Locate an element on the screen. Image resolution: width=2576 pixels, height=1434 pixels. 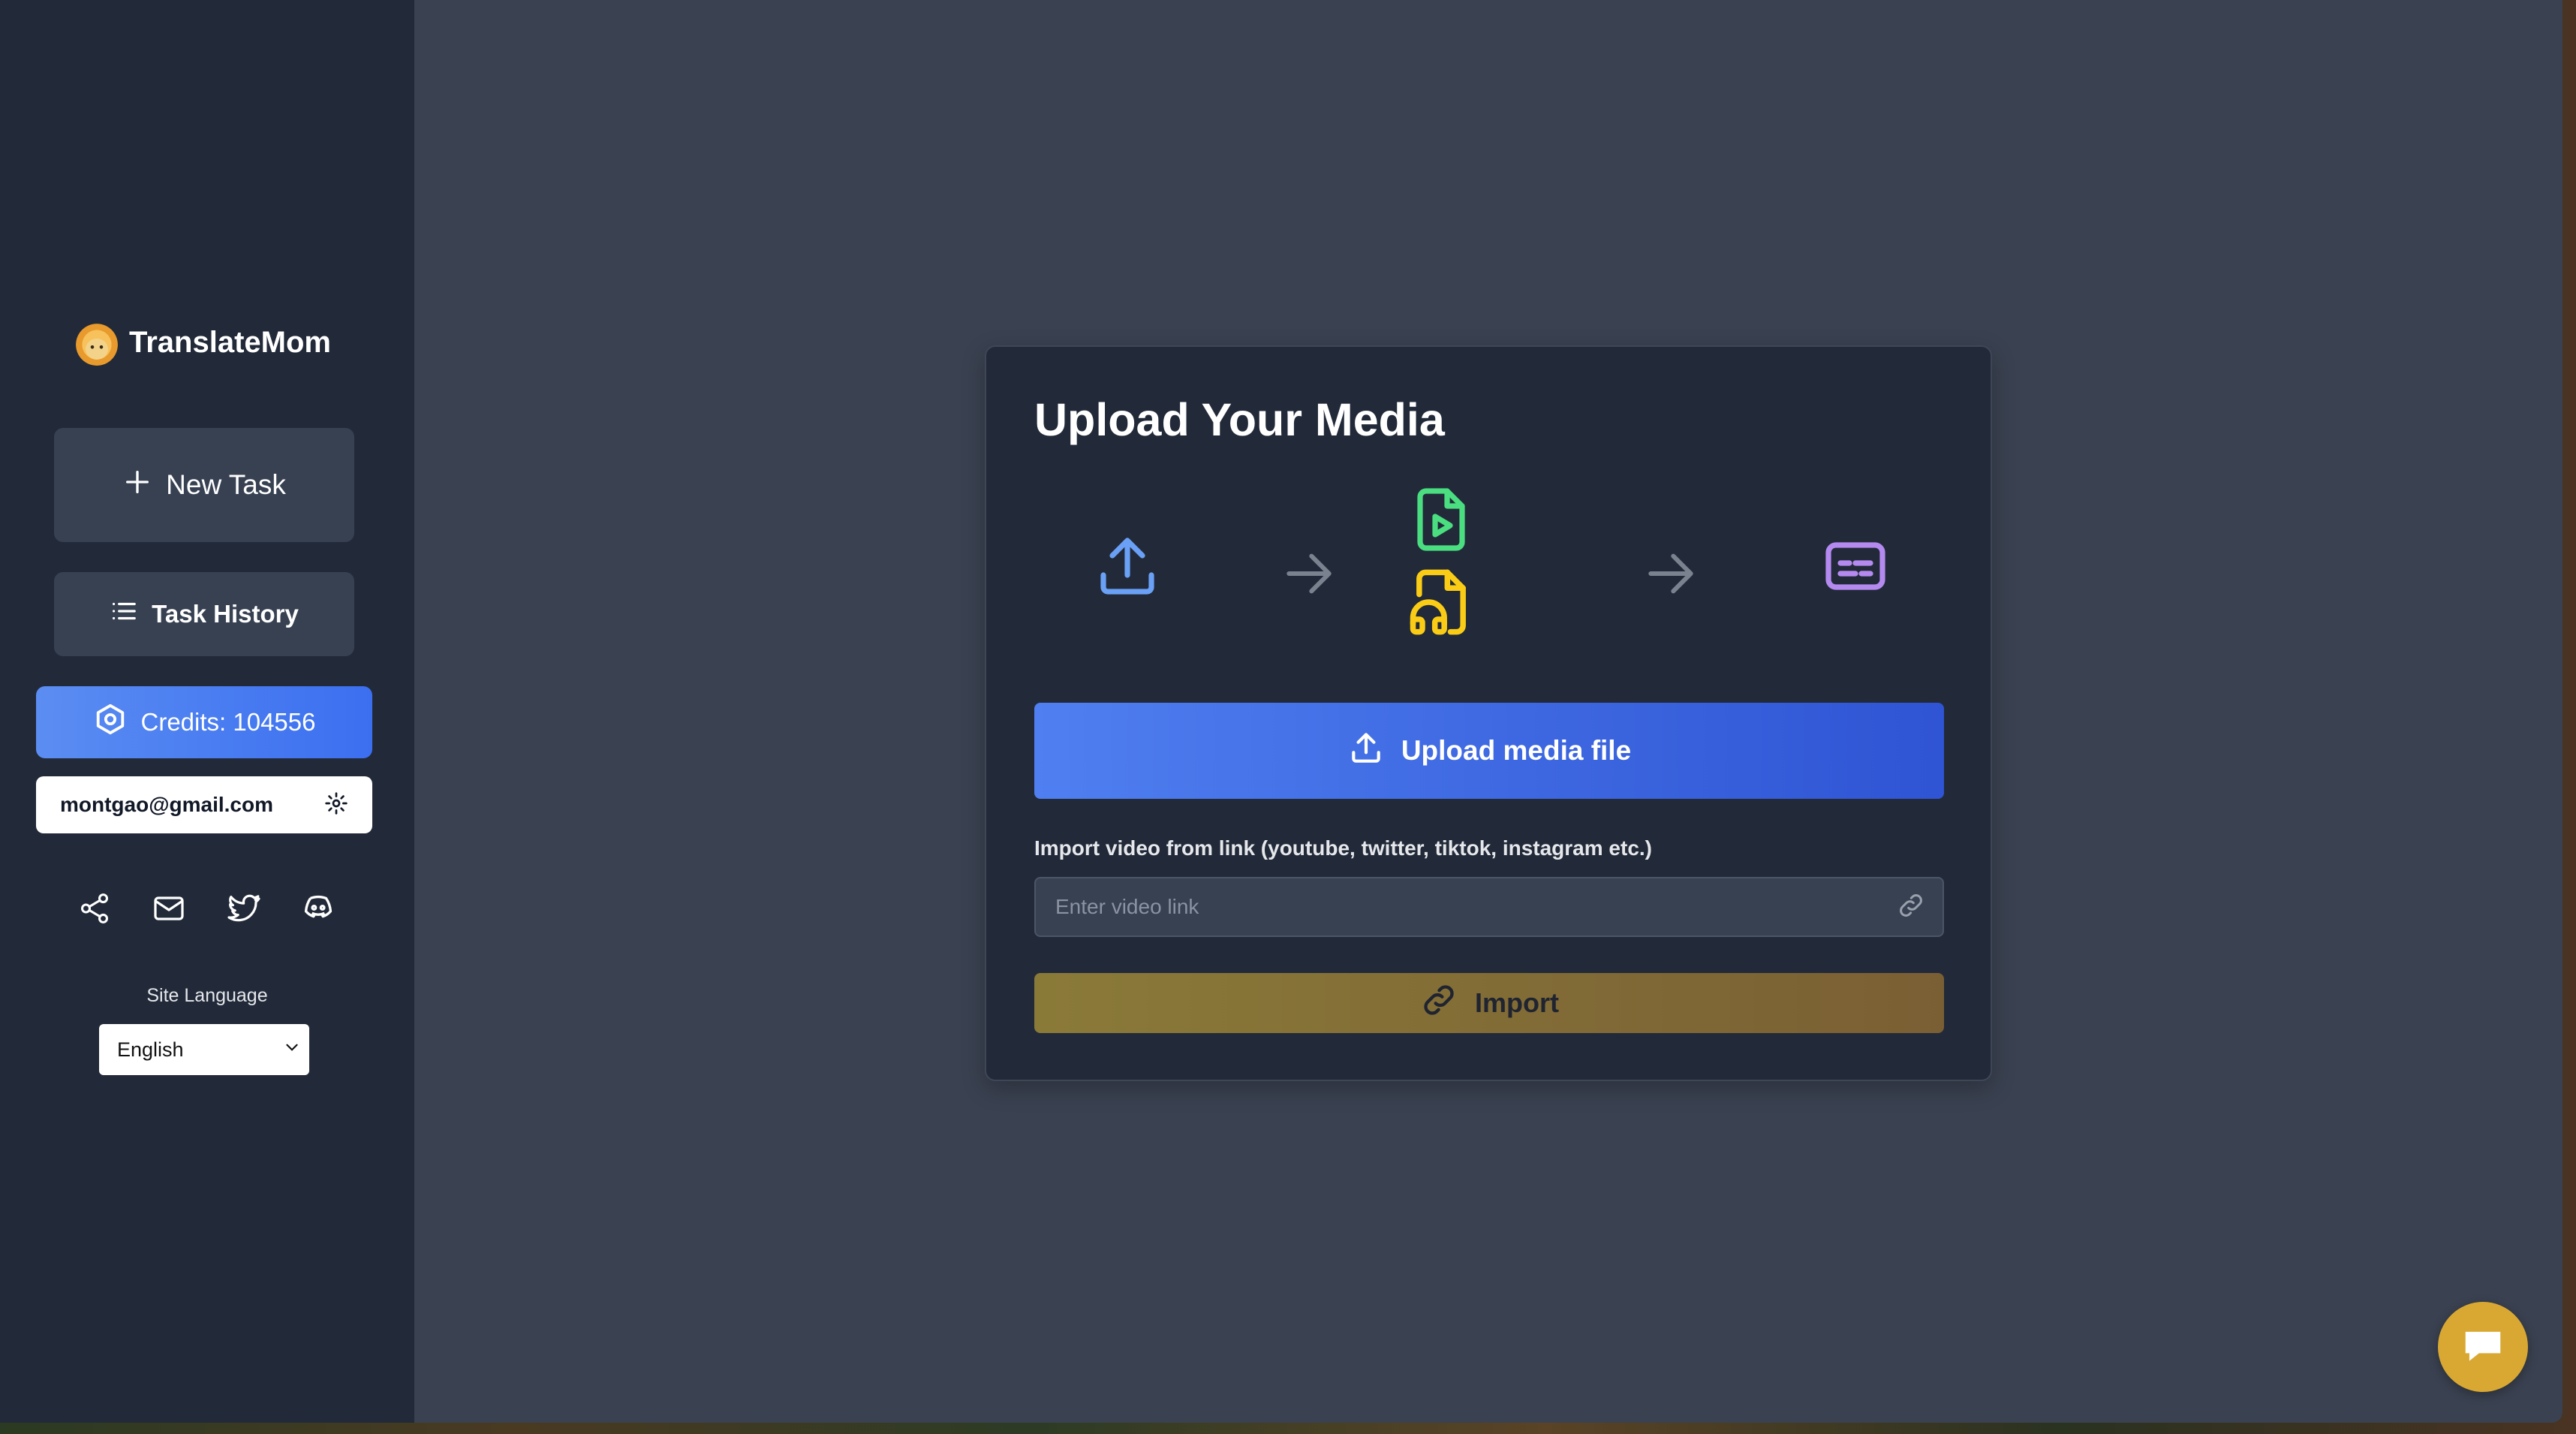
upload-media-label: Upload media file is located at coordinates (1516, 751).